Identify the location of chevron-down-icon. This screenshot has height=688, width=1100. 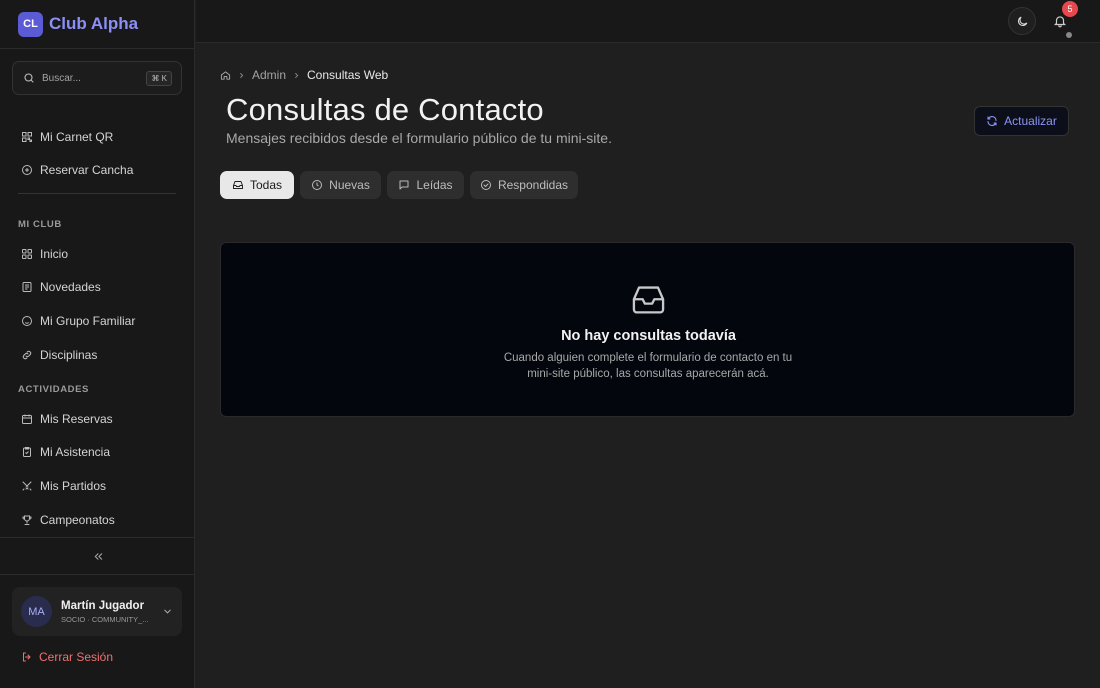
(167, 611).